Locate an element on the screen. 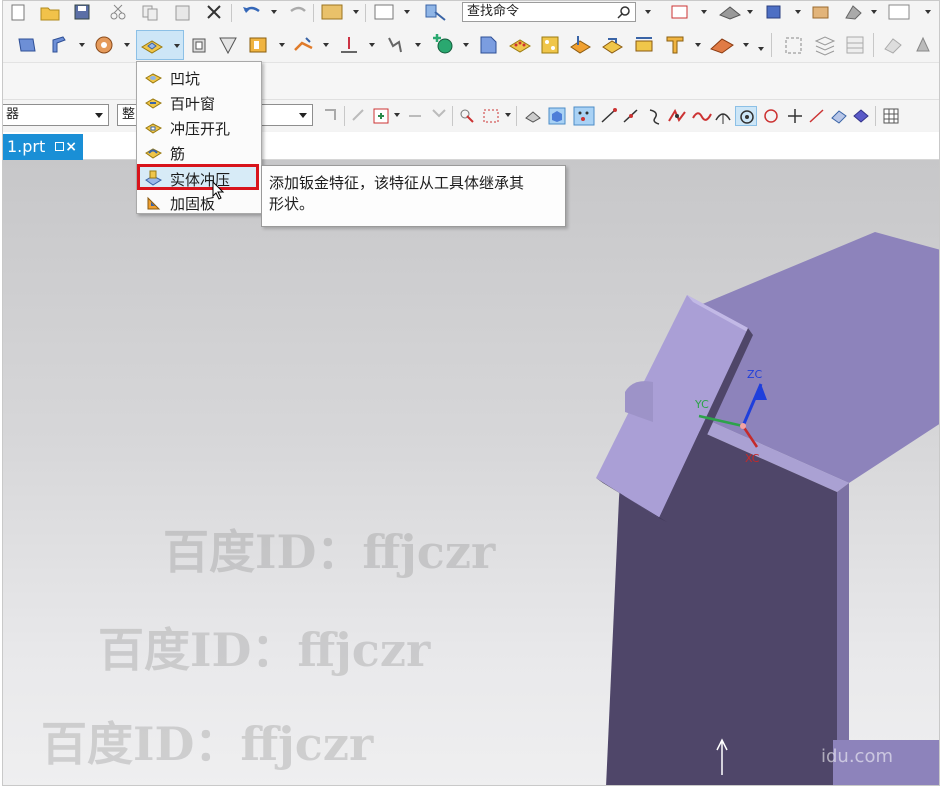 Image resolution: width=942 pixels, height=788 pixels. copy-icon is located at coordinates (150, 12).